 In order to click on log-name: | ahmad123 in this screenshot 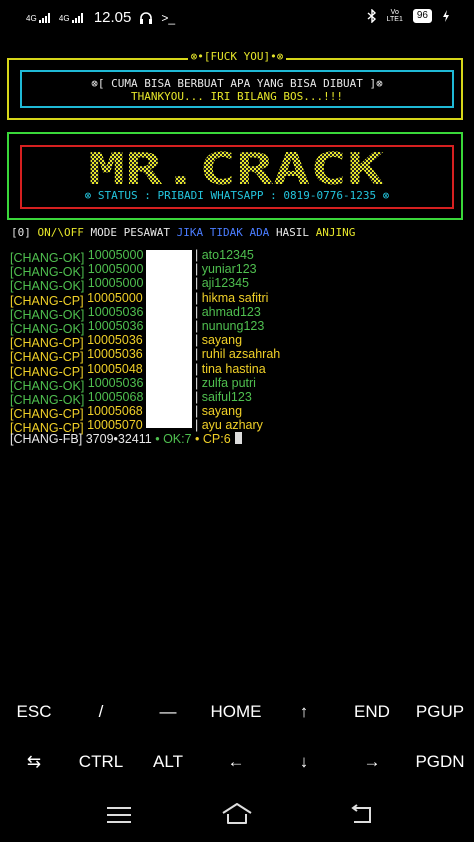, I will do `click(228, 311)`.